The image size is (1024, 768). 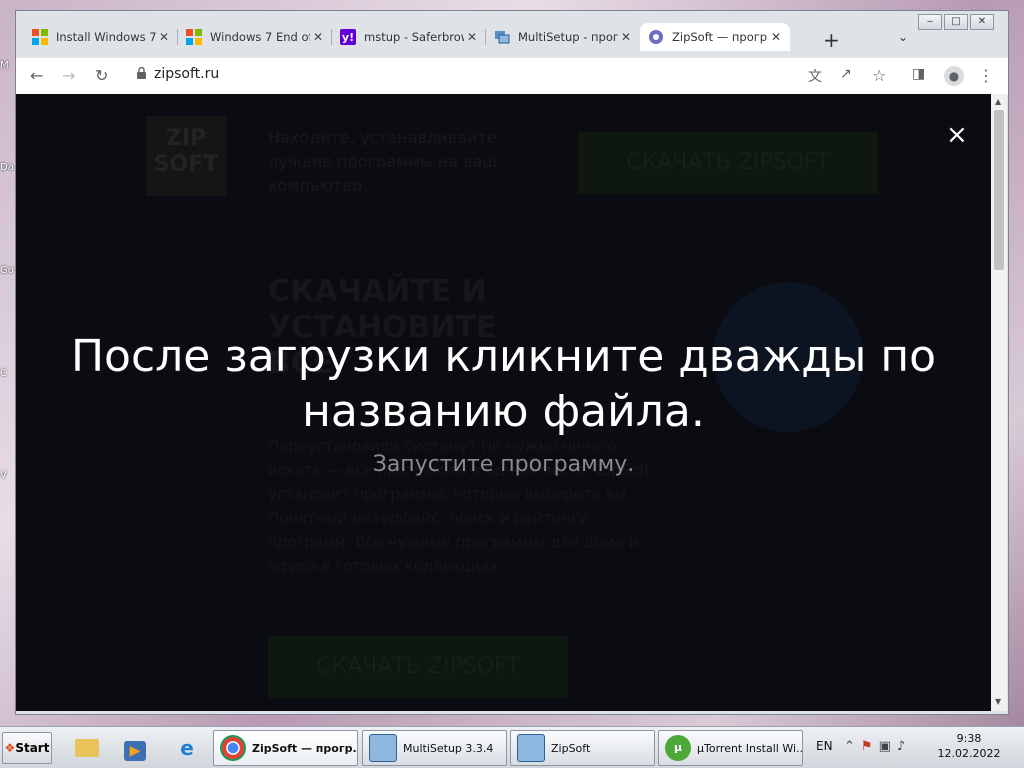 What do you see at coordinates (678, 748) in the screenshot?
I see `utorrent-icon: µ` at bounding box center [678, 748].